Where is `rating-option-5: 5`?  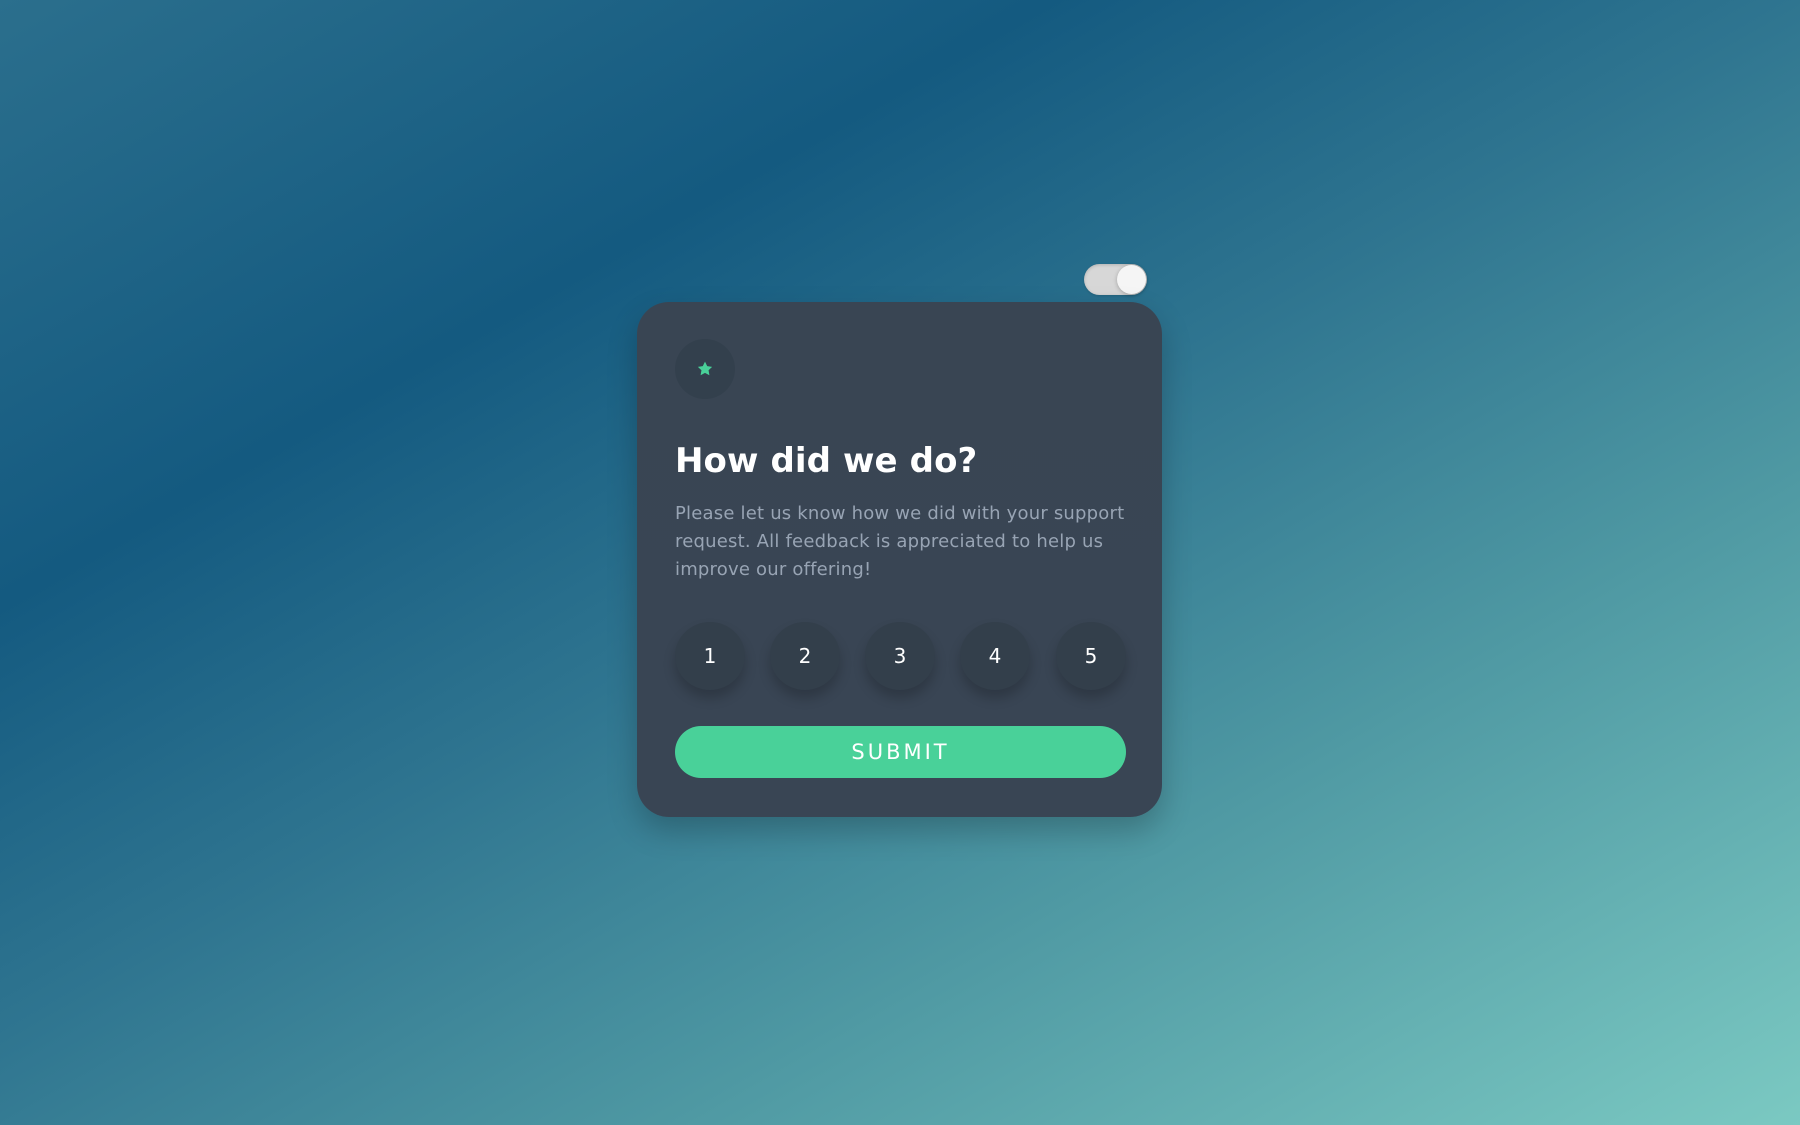 rating-option-5: 5 is located at coordinates (1091, 656).